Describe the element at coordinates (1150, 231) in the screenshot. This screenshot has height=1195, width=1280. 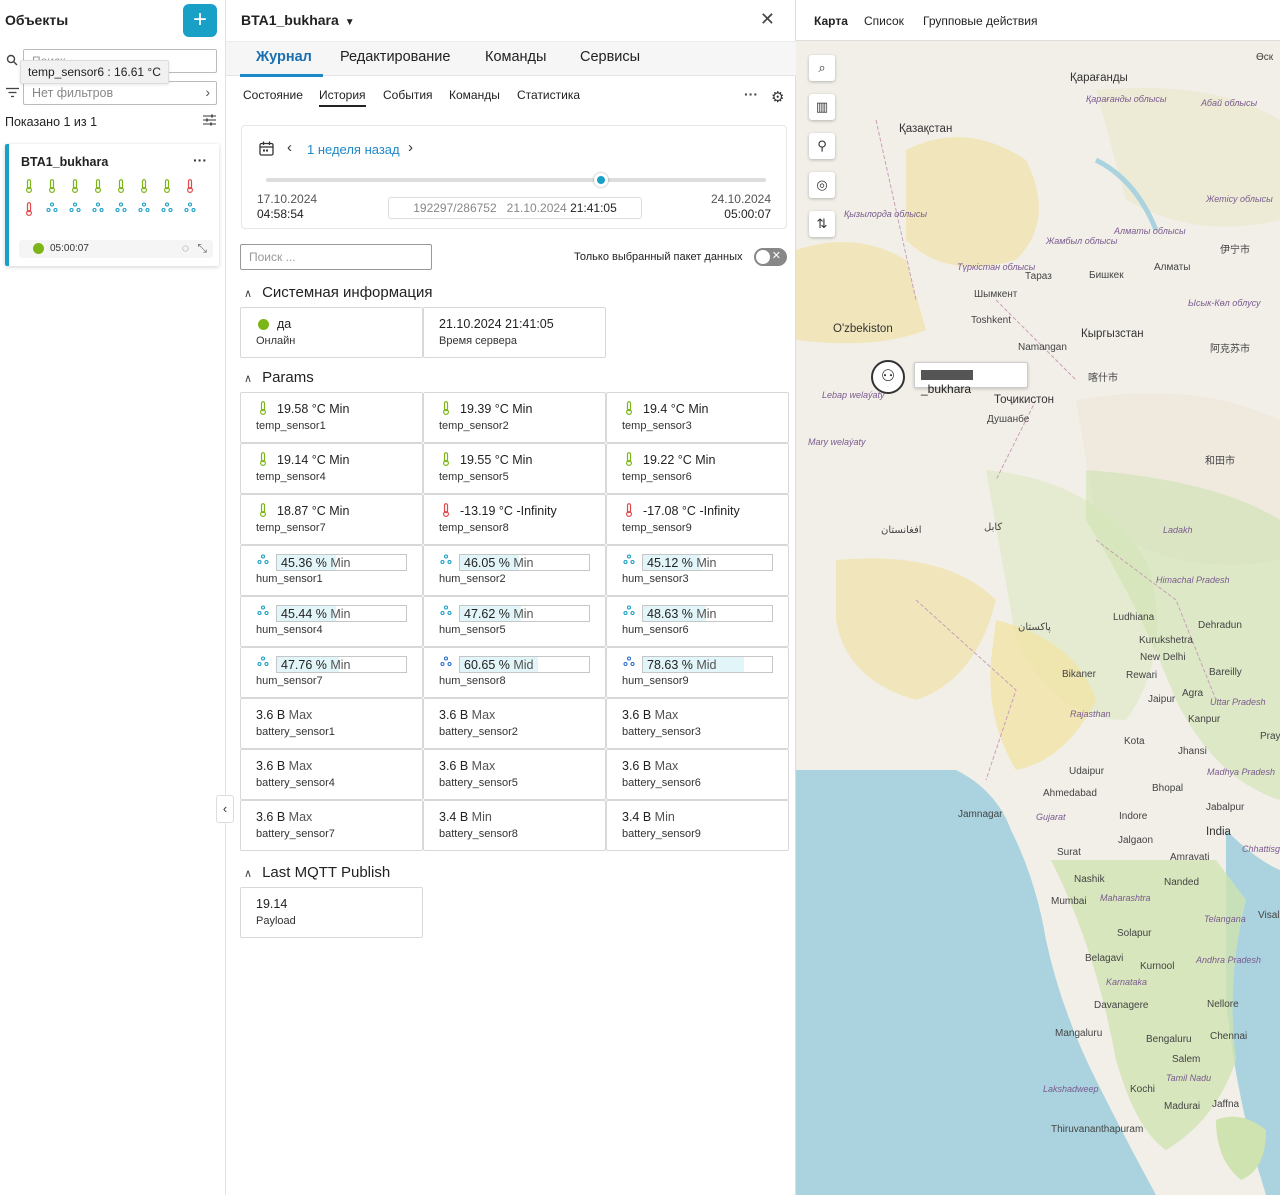
I see `map-place-label: Алматы облысы` at that location.